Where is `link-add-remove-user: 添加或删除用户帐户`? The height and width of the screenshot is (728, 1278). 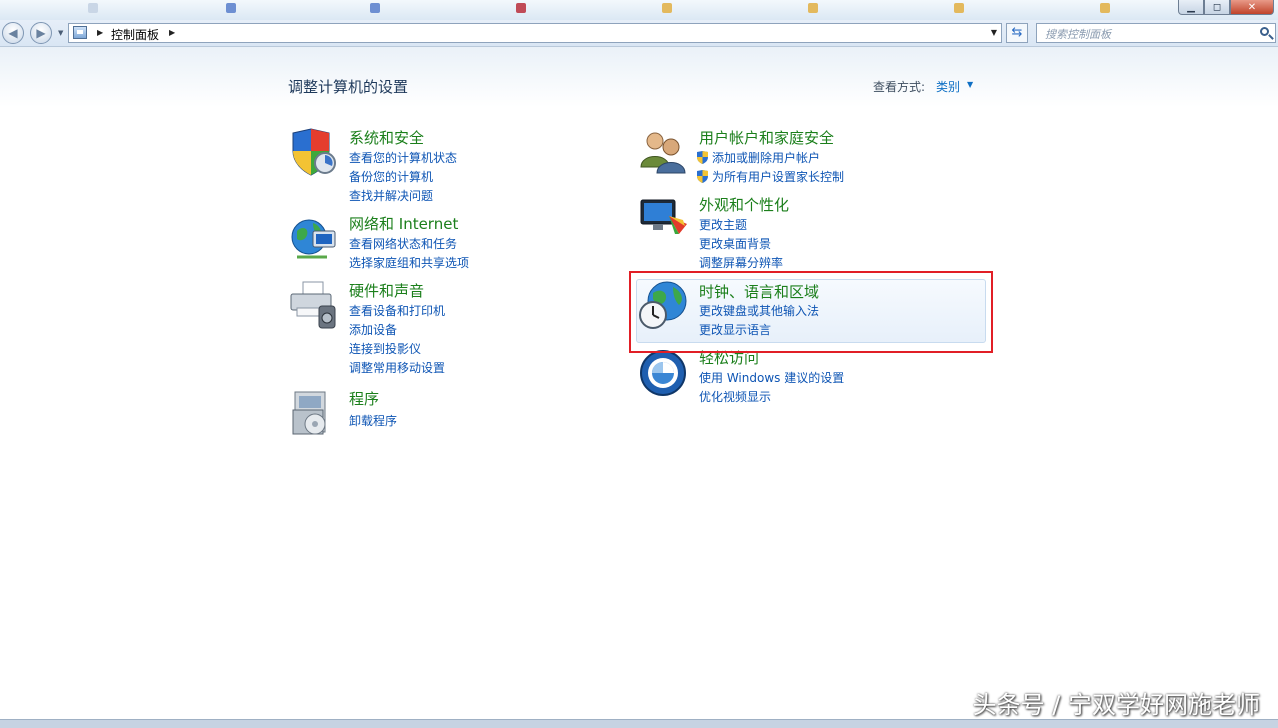 link-add-remove-user: 添加或删除用户帐户 is located at coordinates (758, 157).